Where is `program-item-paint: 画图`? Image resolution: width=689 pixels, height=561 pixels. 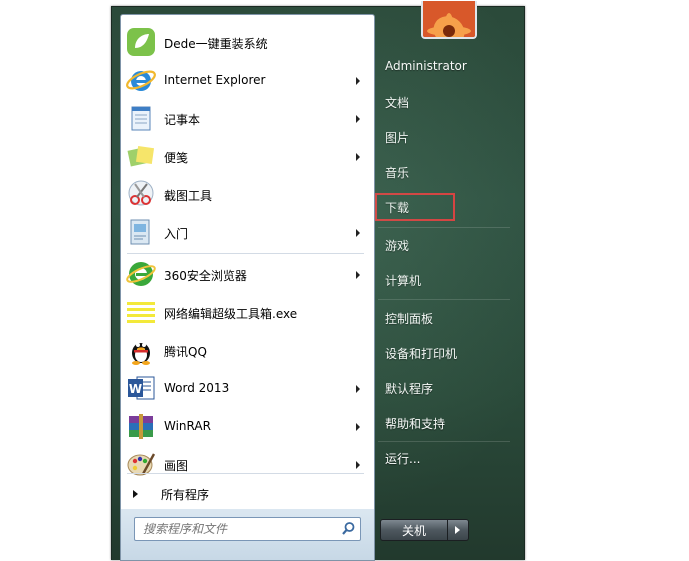 program-item-paint: 画图 is located at coordinates (247, 464).